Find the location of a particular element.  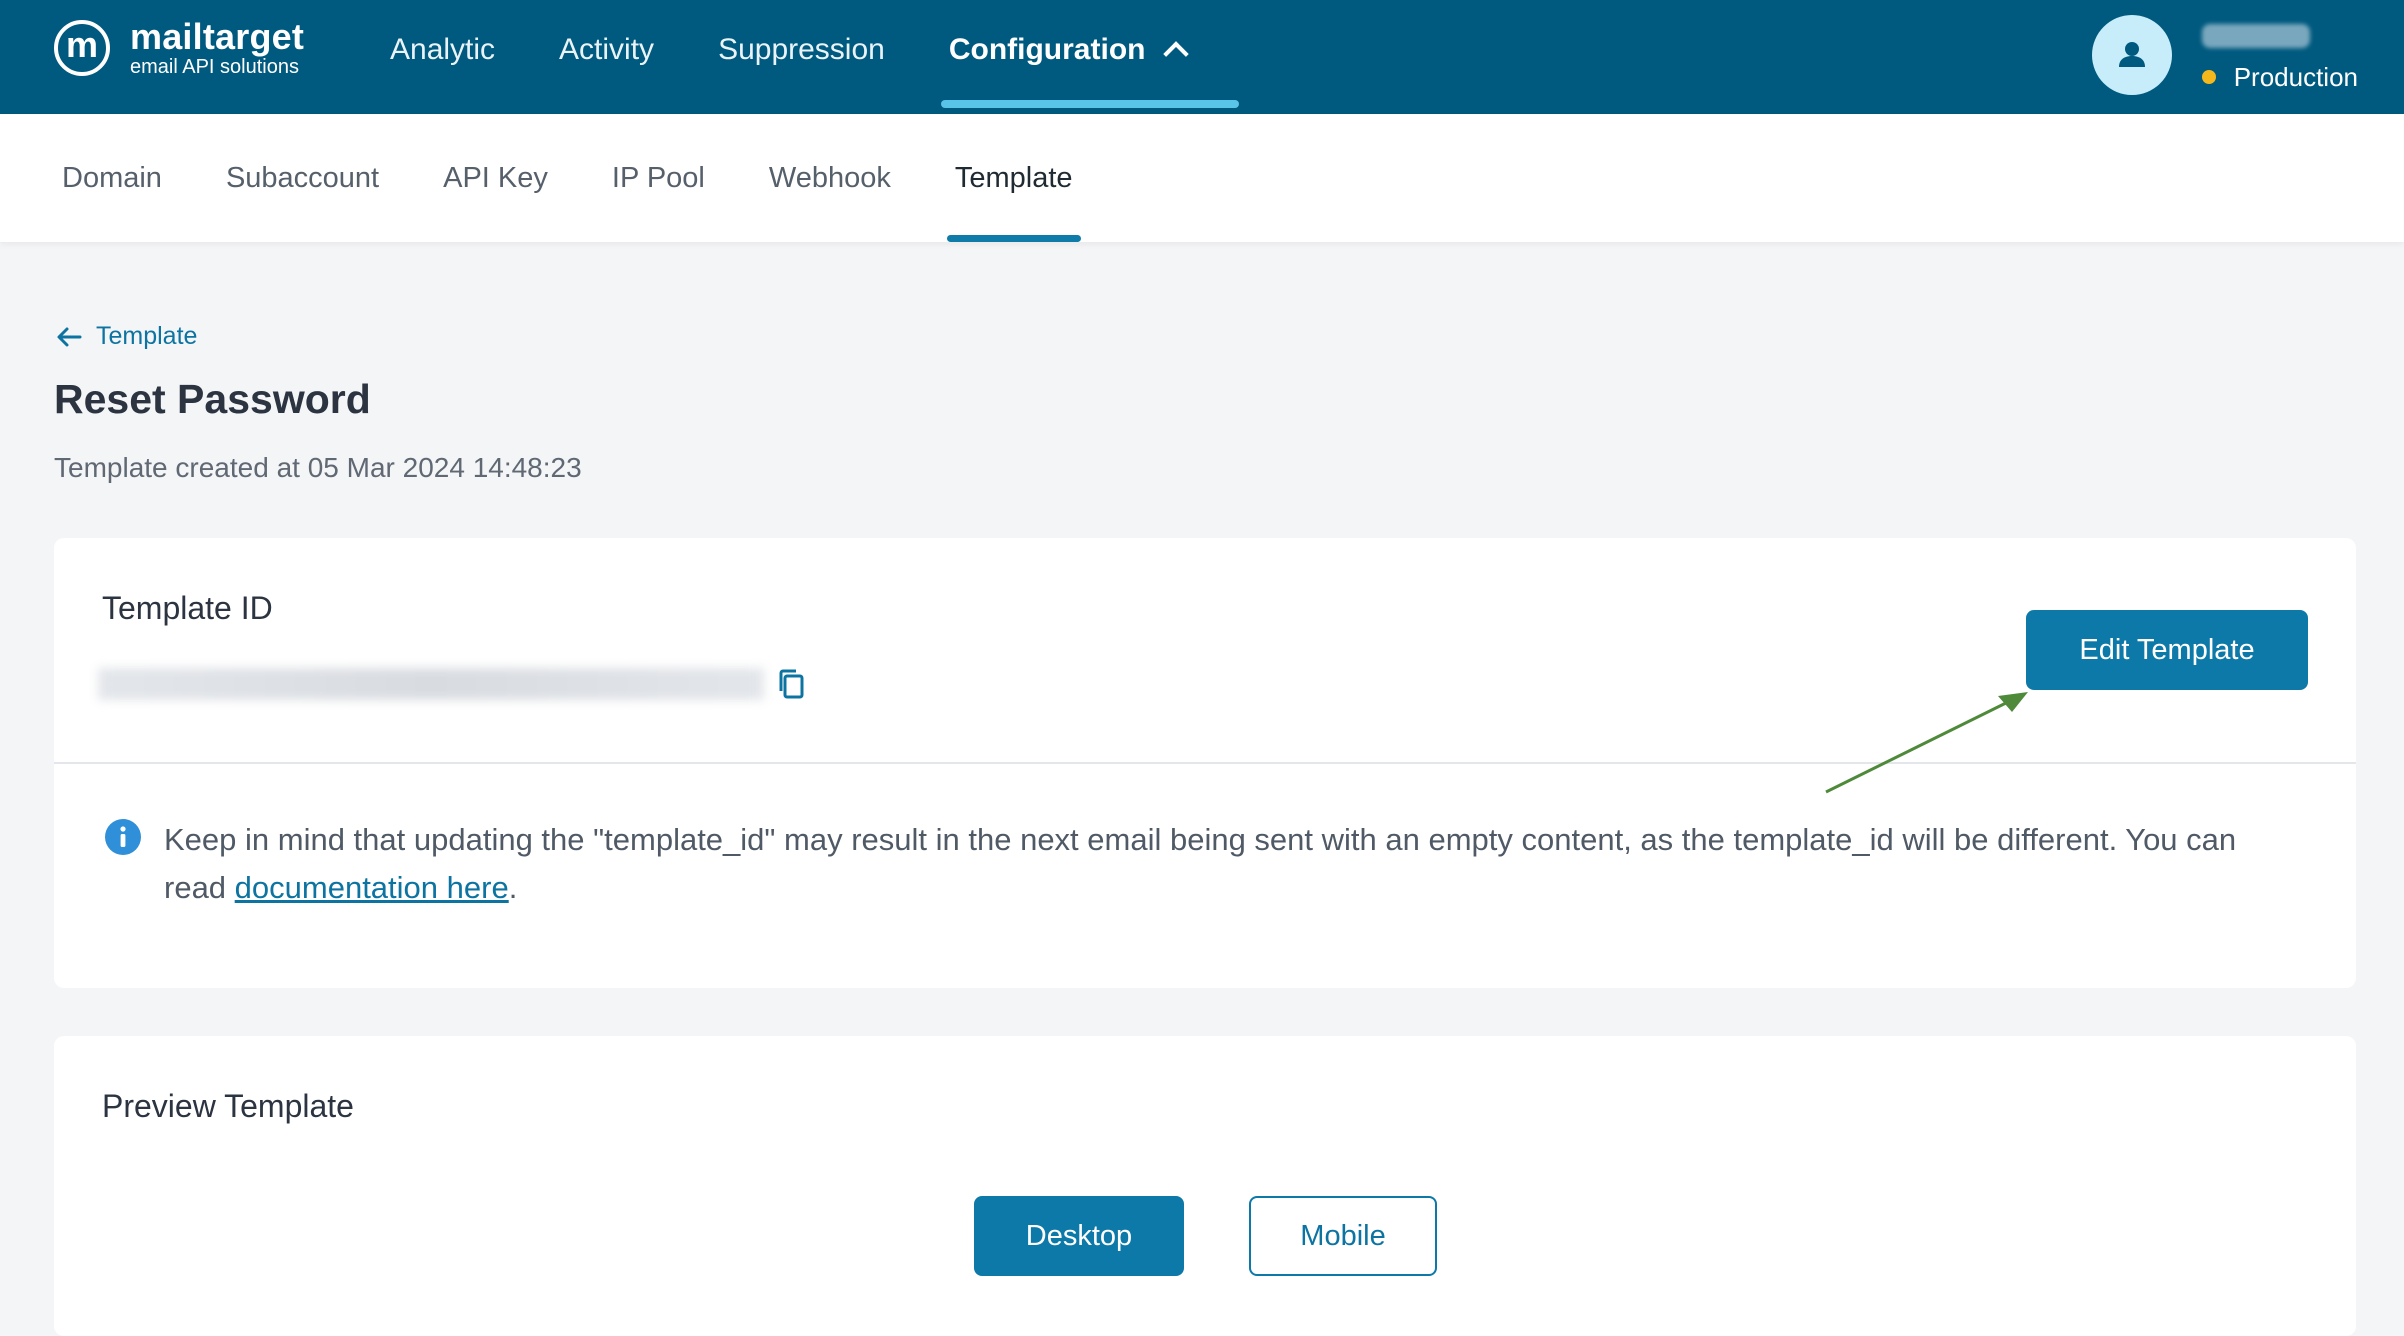

back-to-template-link: Template is located at coordinates (126, 336).